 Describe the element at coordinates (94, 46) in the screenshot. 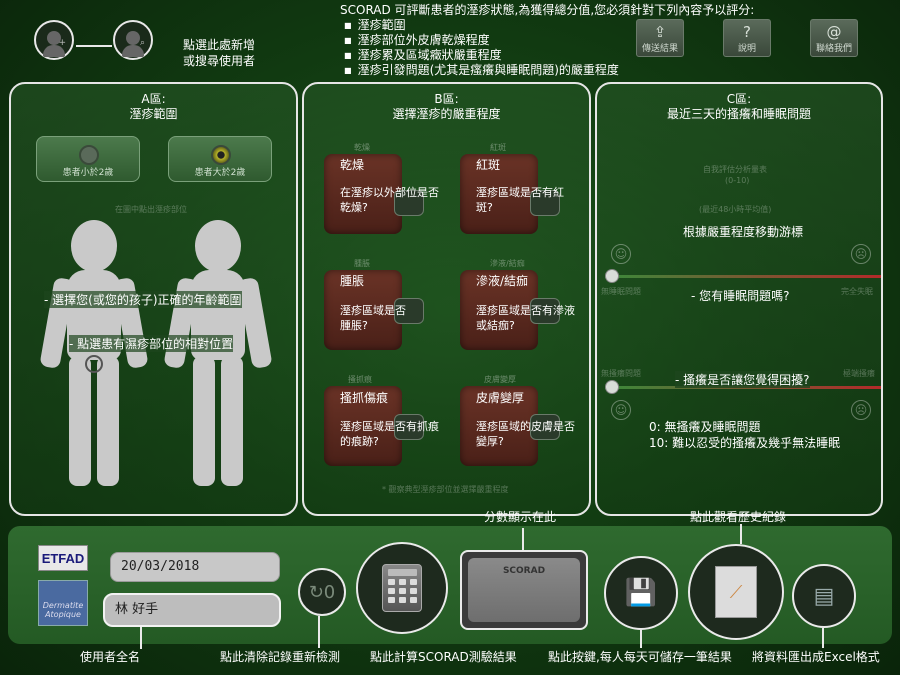

I see `connector-line` at that location.